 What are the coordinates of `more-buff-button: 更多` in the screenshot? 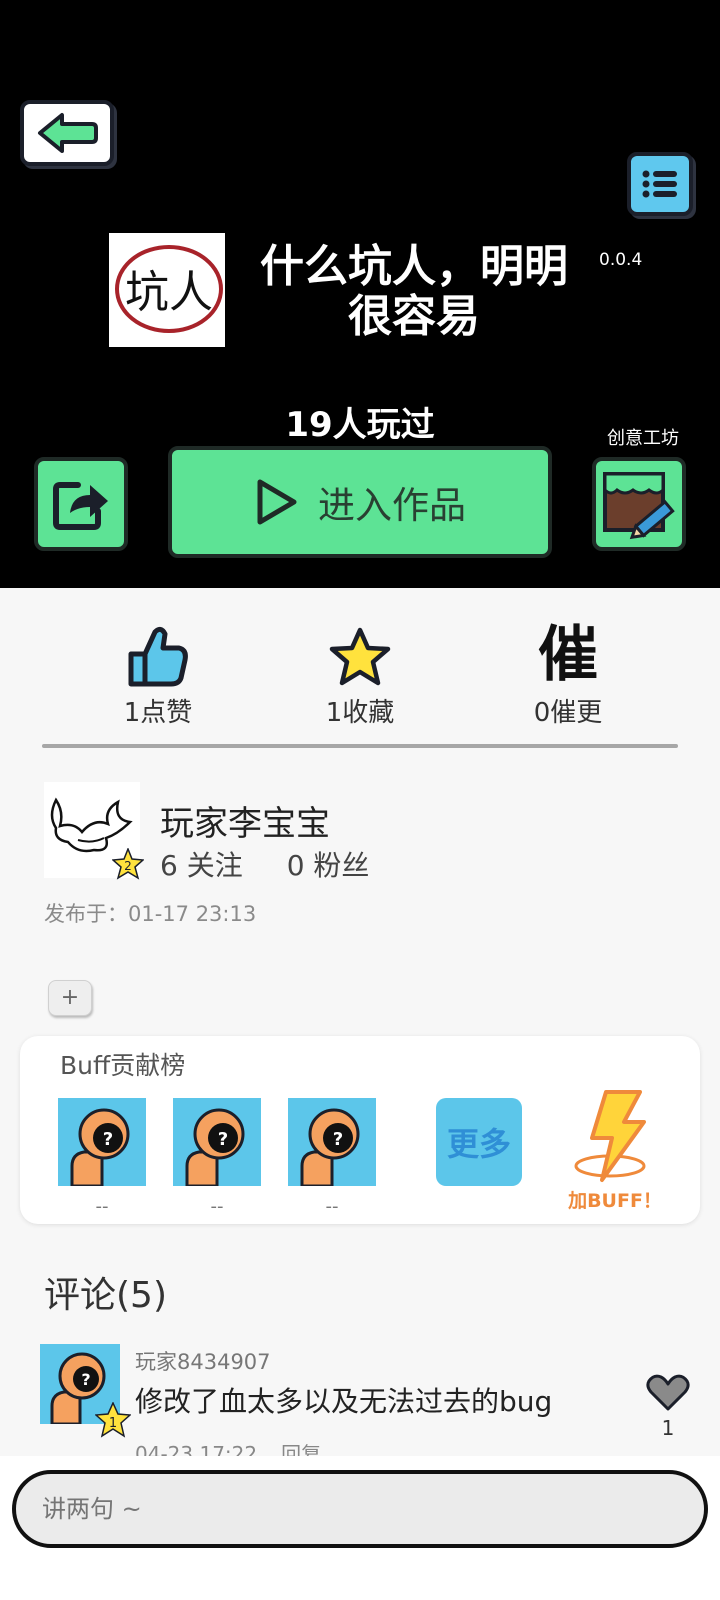 It's located at (479, 1142).